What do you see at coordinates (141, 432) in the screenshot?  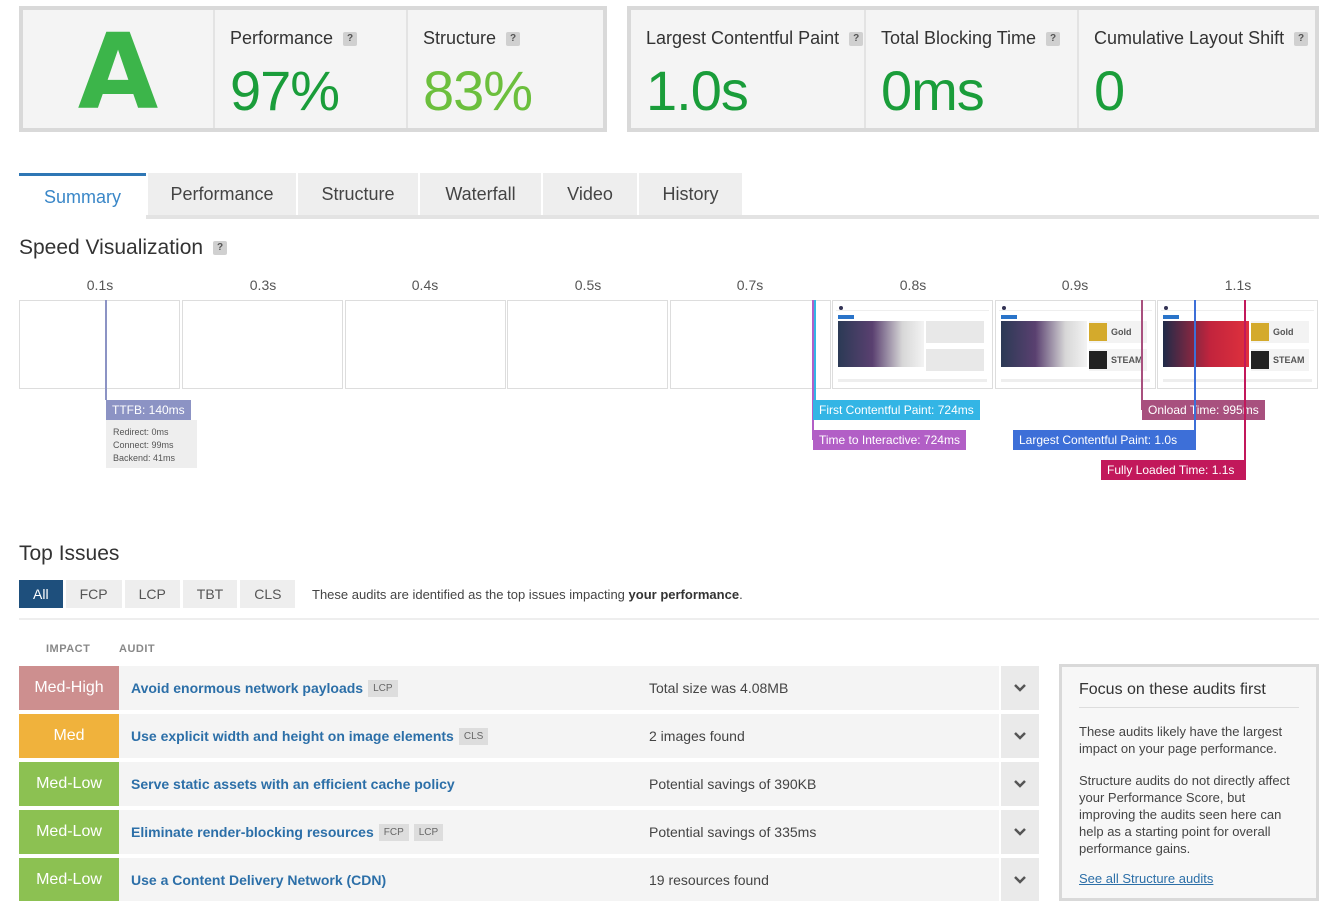 I see `ttfb-redirect: Redirect: 0ms` at bounding box center [141, 432].